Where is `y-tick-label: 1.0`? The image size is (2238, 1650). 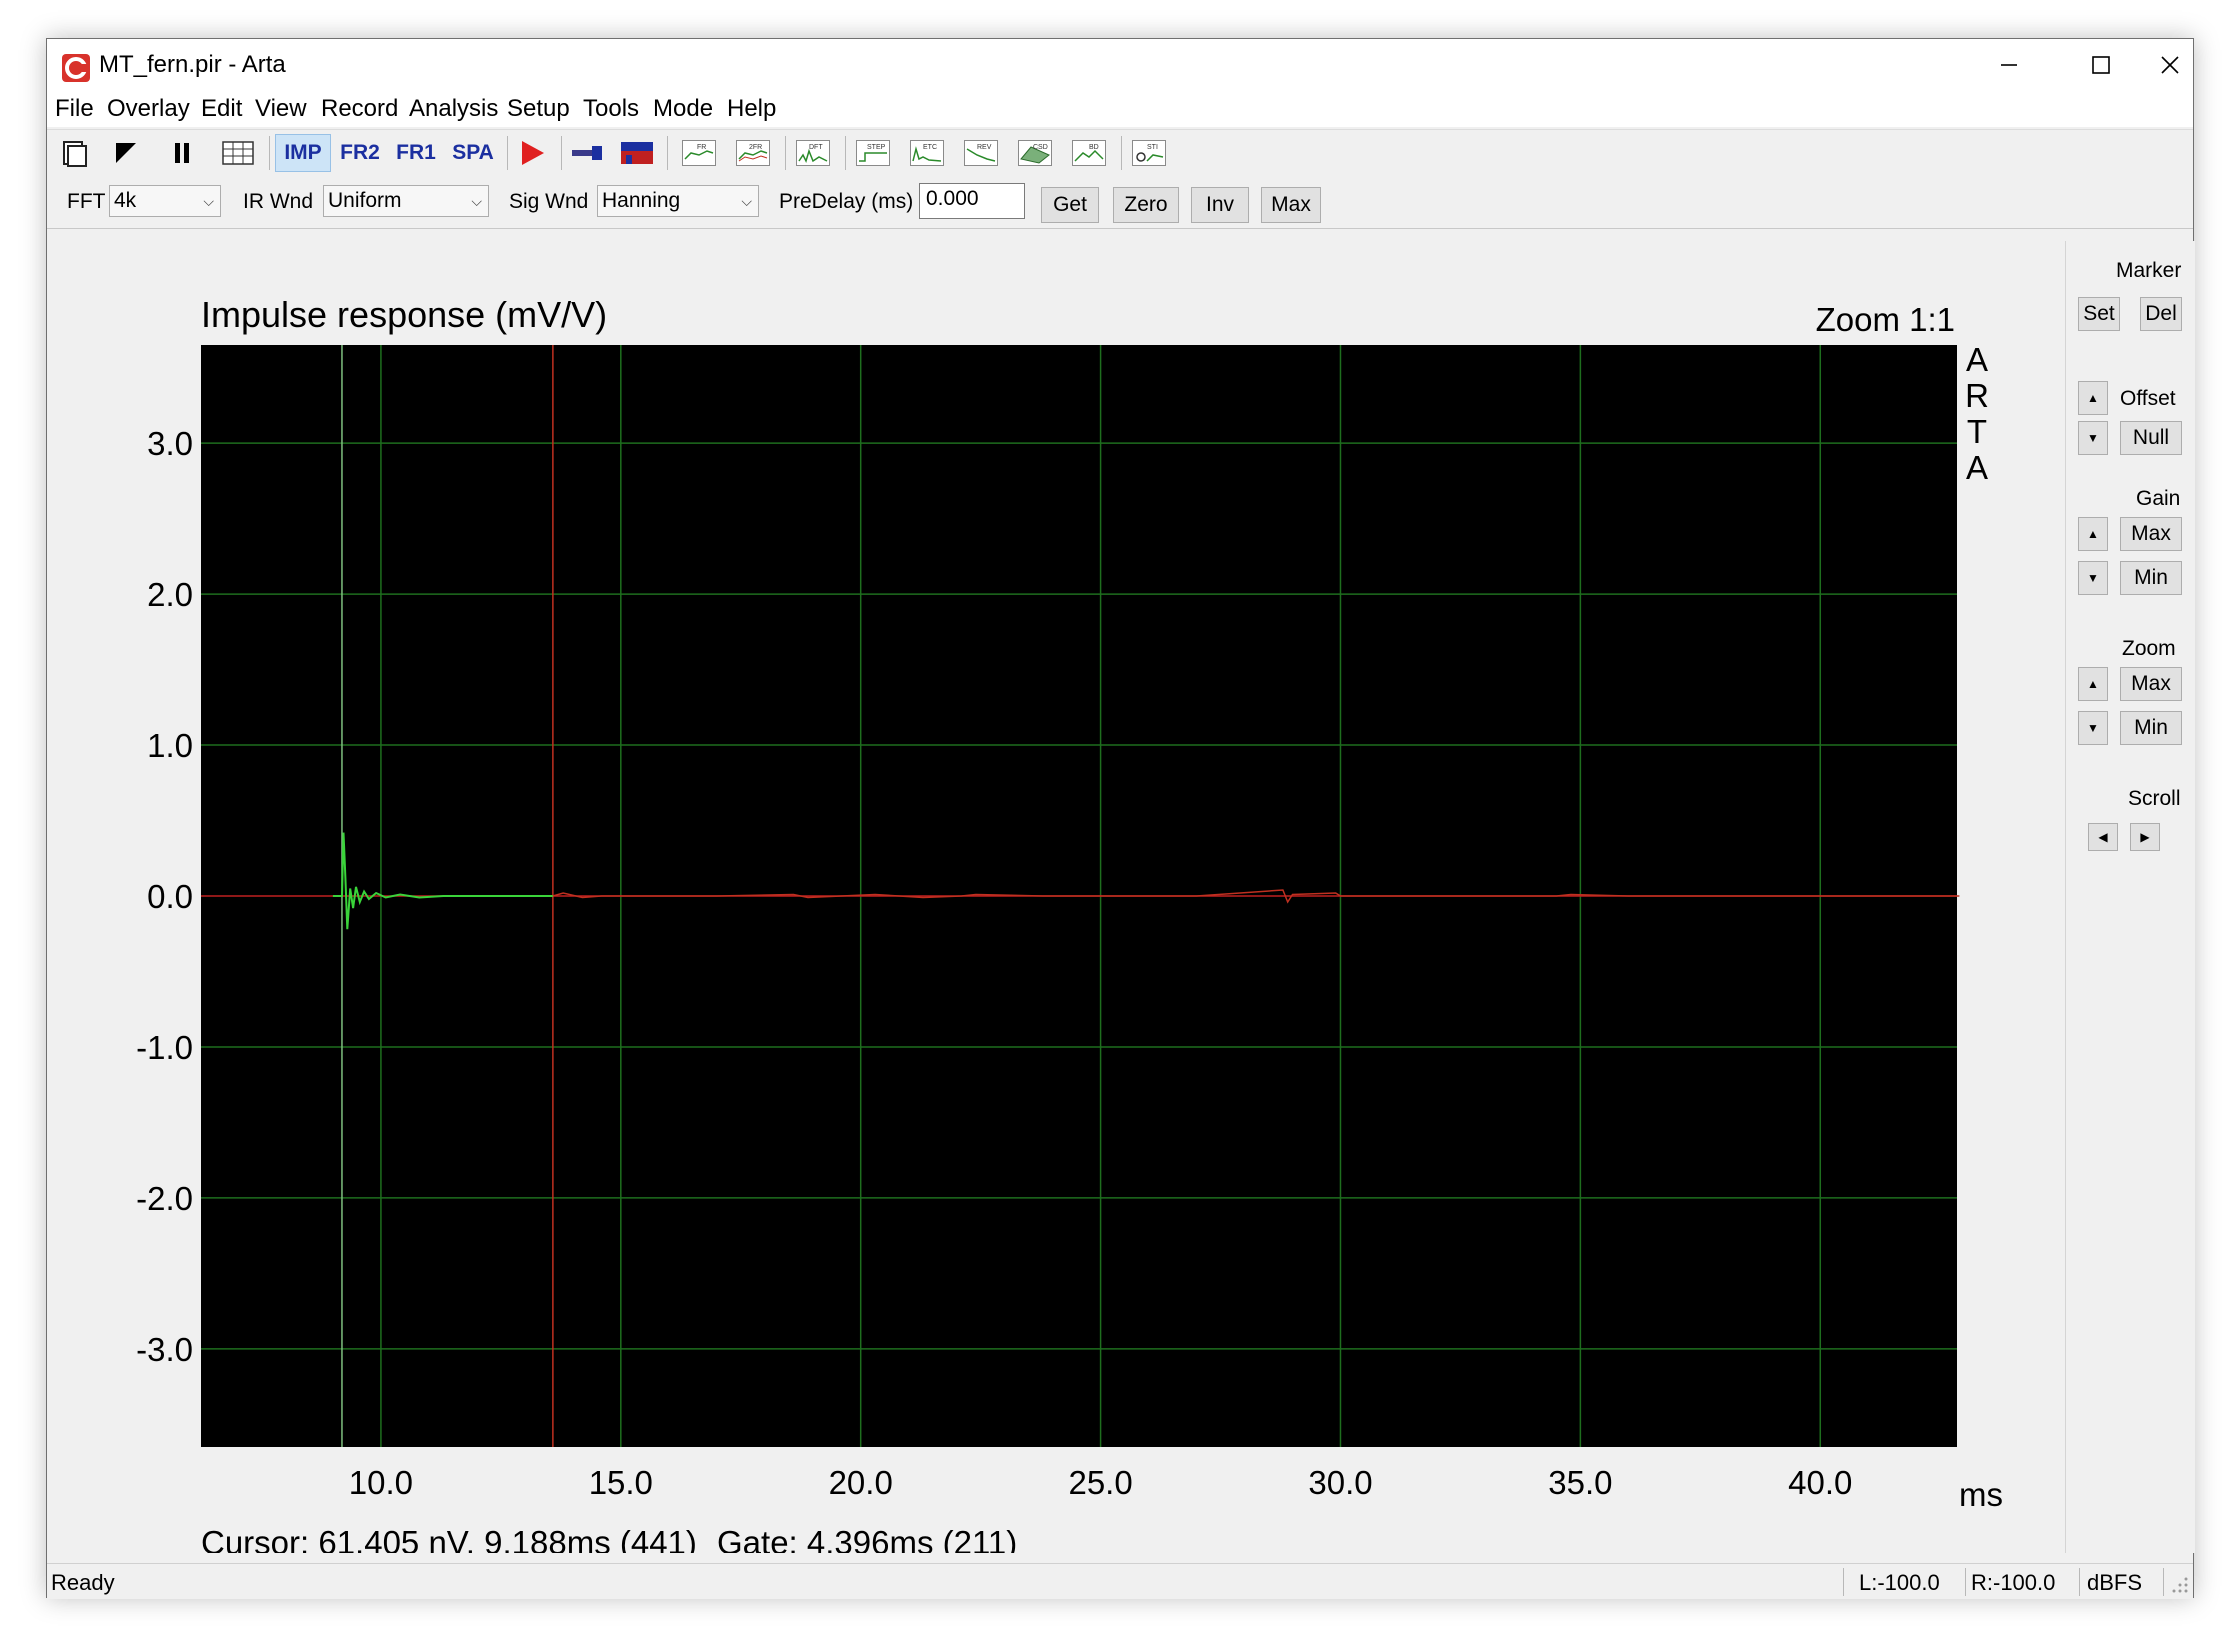 y-tick-label: 1.0 is located at coordinates (170, 745).